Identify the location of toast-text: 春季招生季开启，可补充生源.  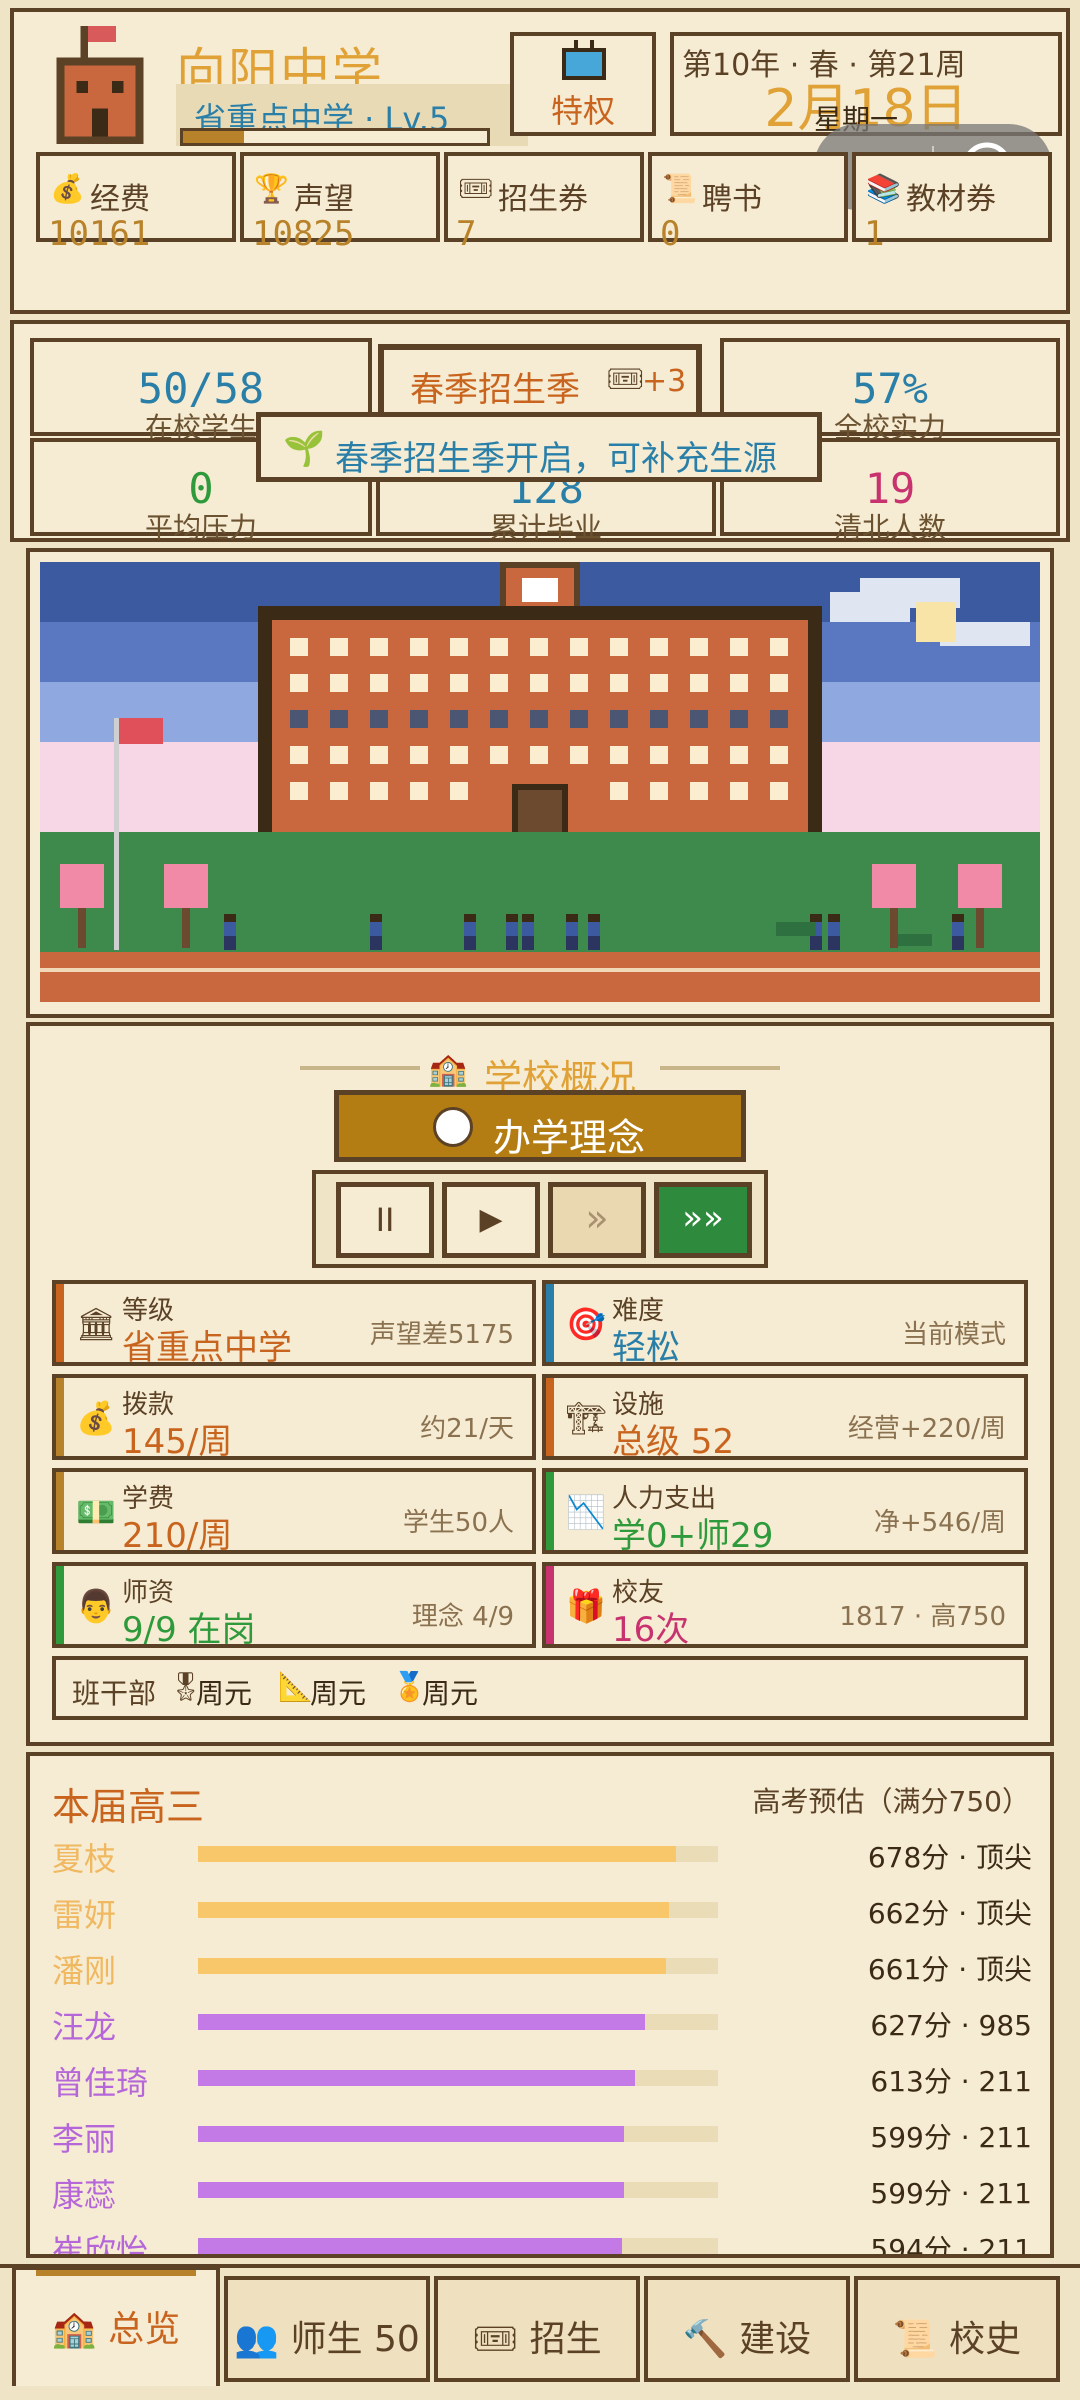
(556, 459).